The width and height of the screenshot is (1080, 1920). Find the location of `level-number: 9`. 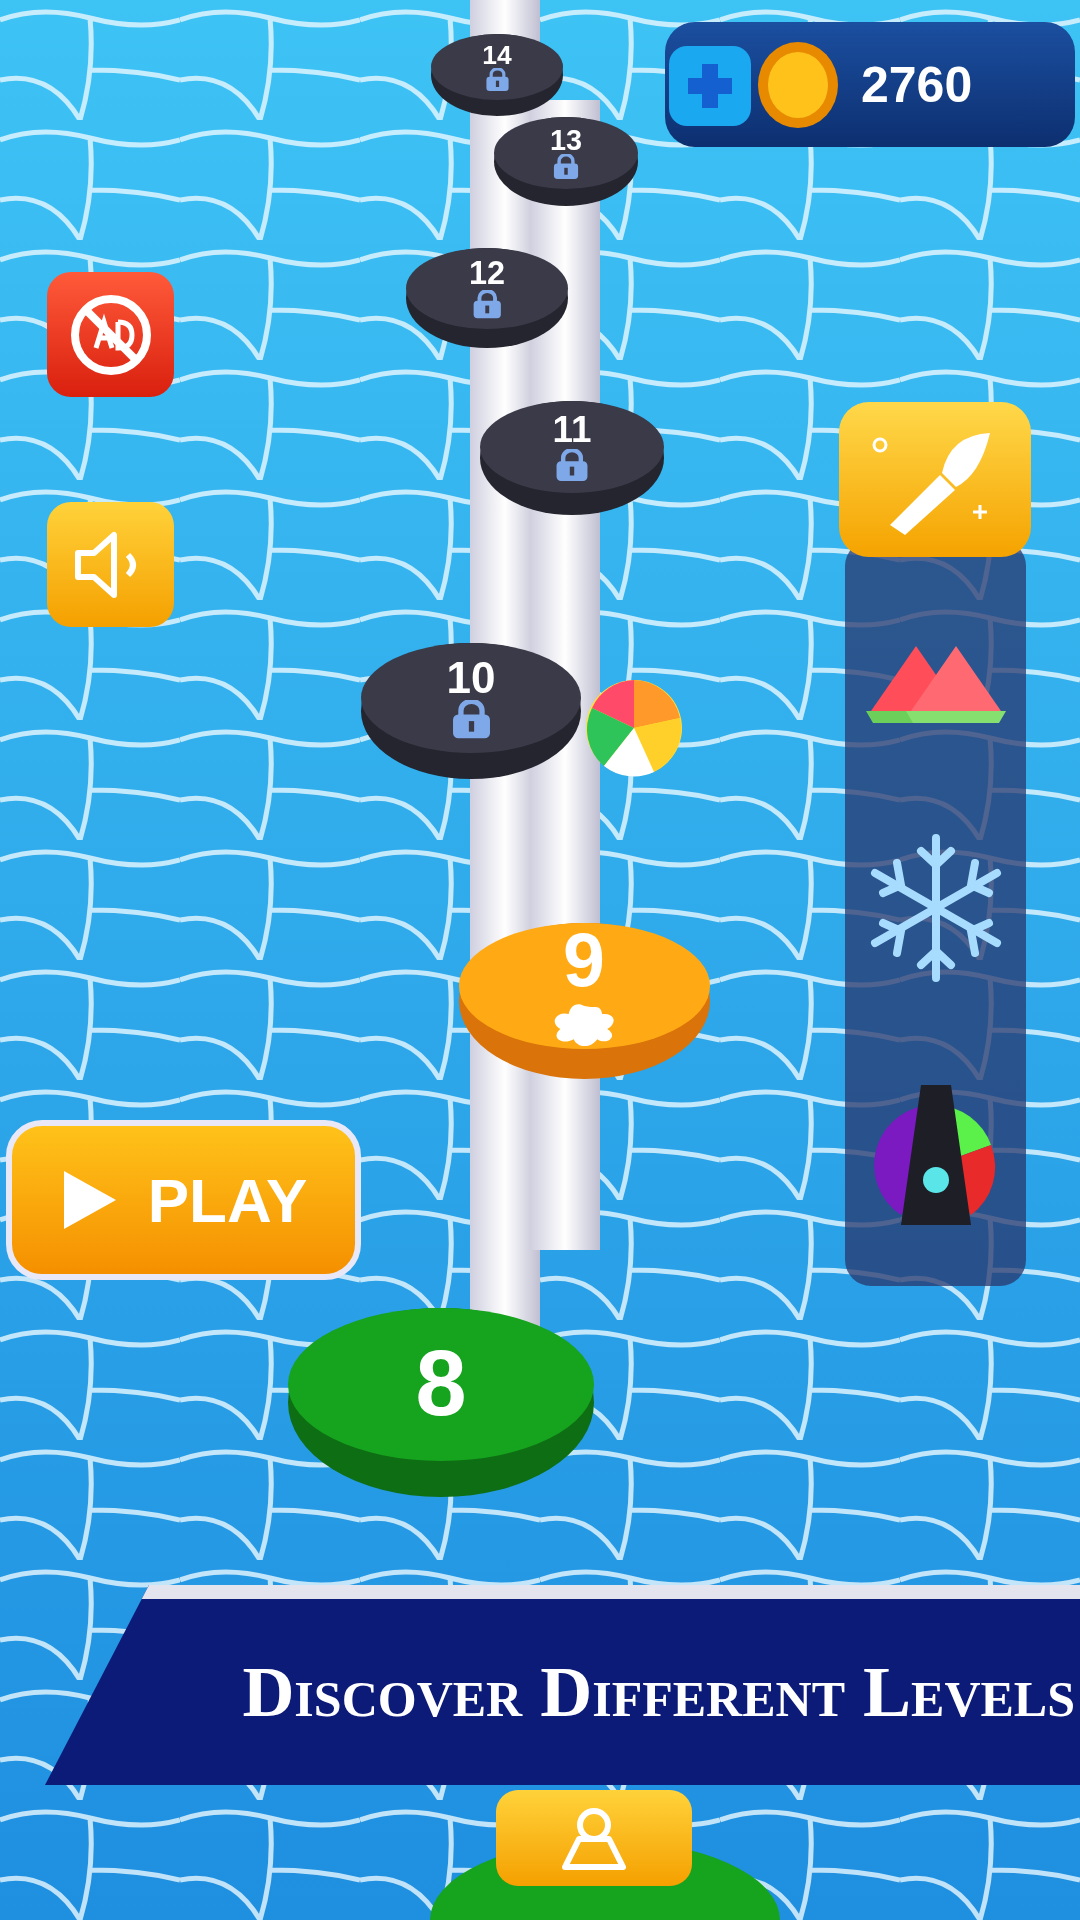

level-number: 9 is located at coordinates (584, 961).